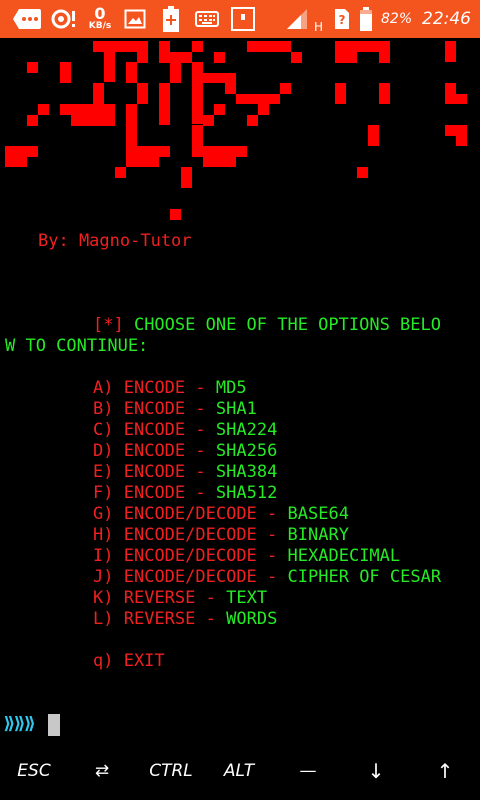 This screenshot has height=800, width=480. What do you see at coordinates (318, 514) in the screenshot?
I see `option-target: BASE64` at bounding box center [318, 514].